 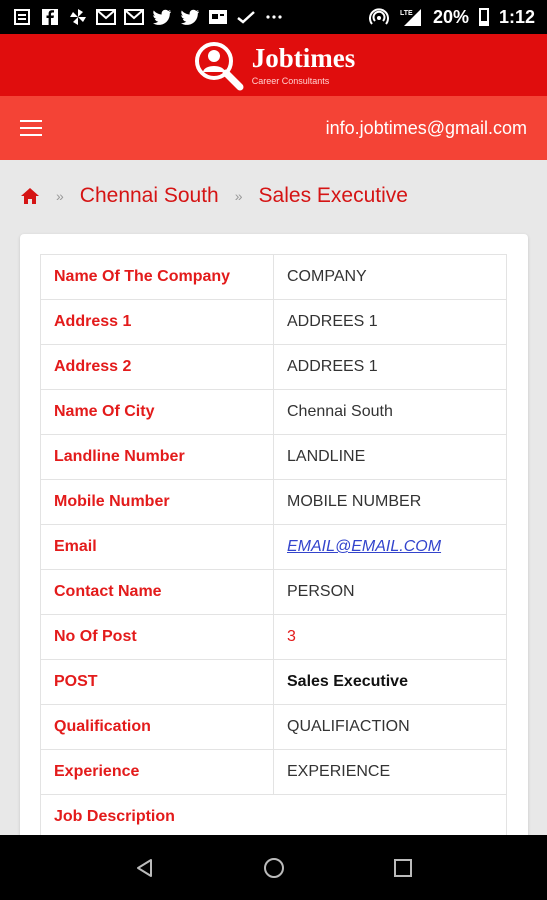 What do you see at coordinates (450, 16) in the screenshot?
I see `battery-percent: 20%` at bounding box center [450, 16].